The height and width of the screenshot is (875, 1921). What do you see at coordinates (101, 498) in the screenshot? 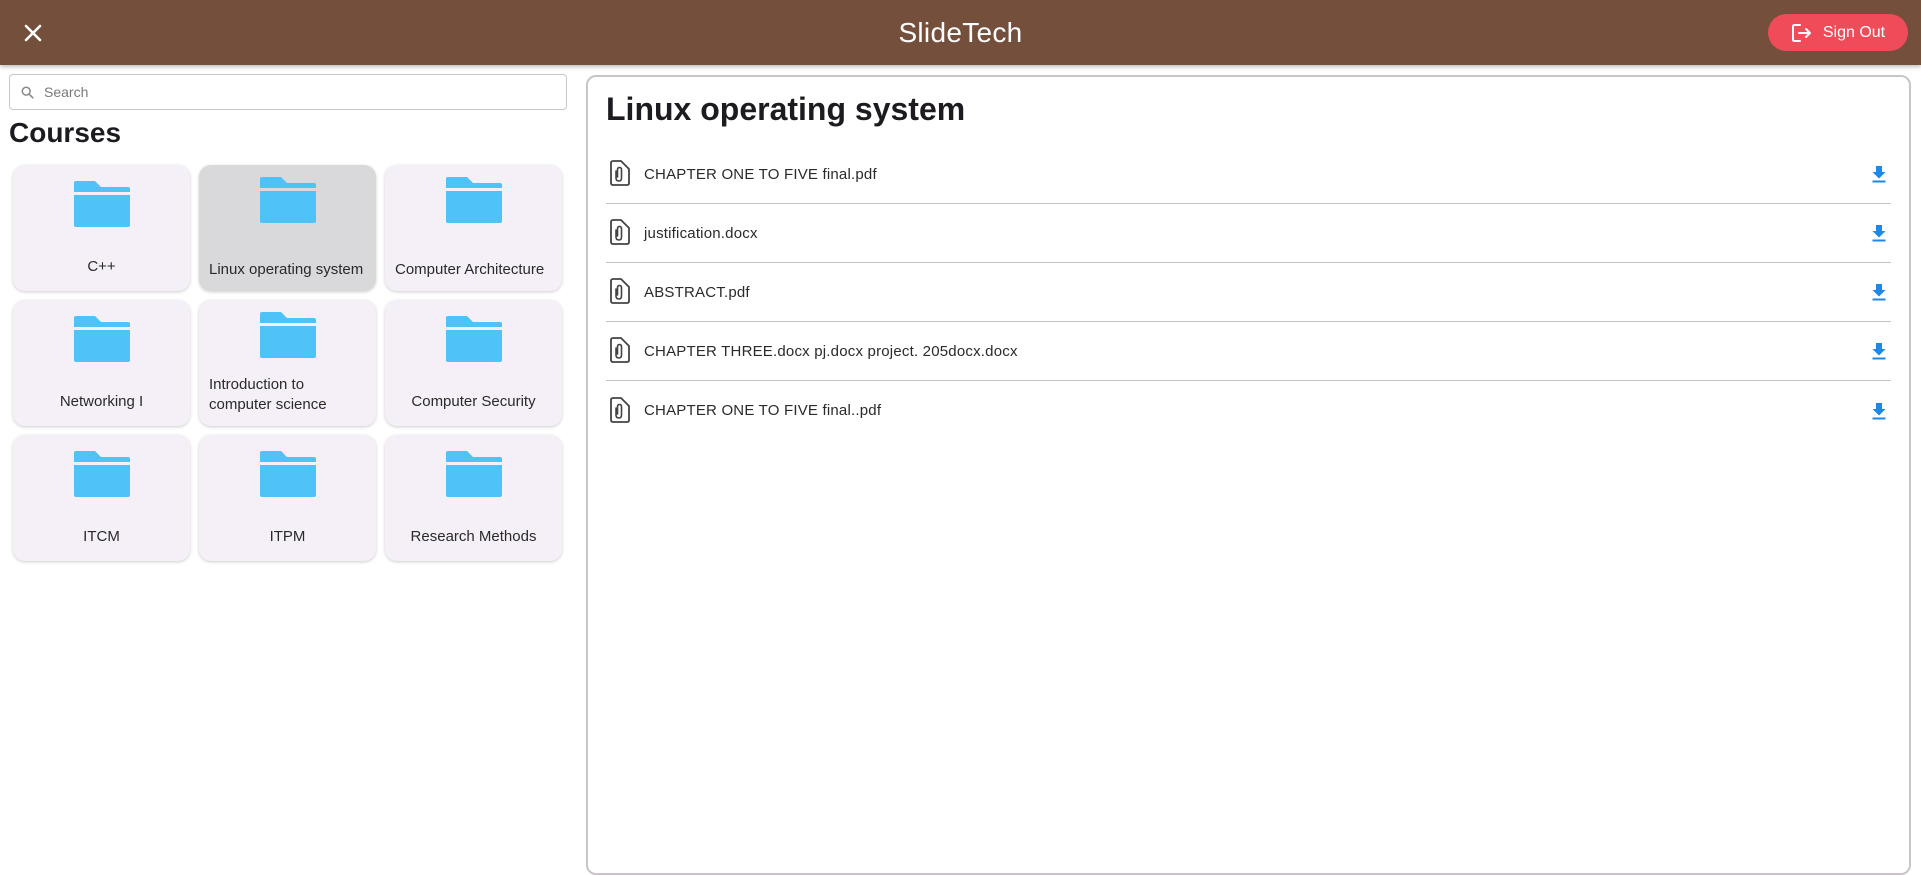
I see `course-card-itcm: ITCM` at bounding box center [101, 498].